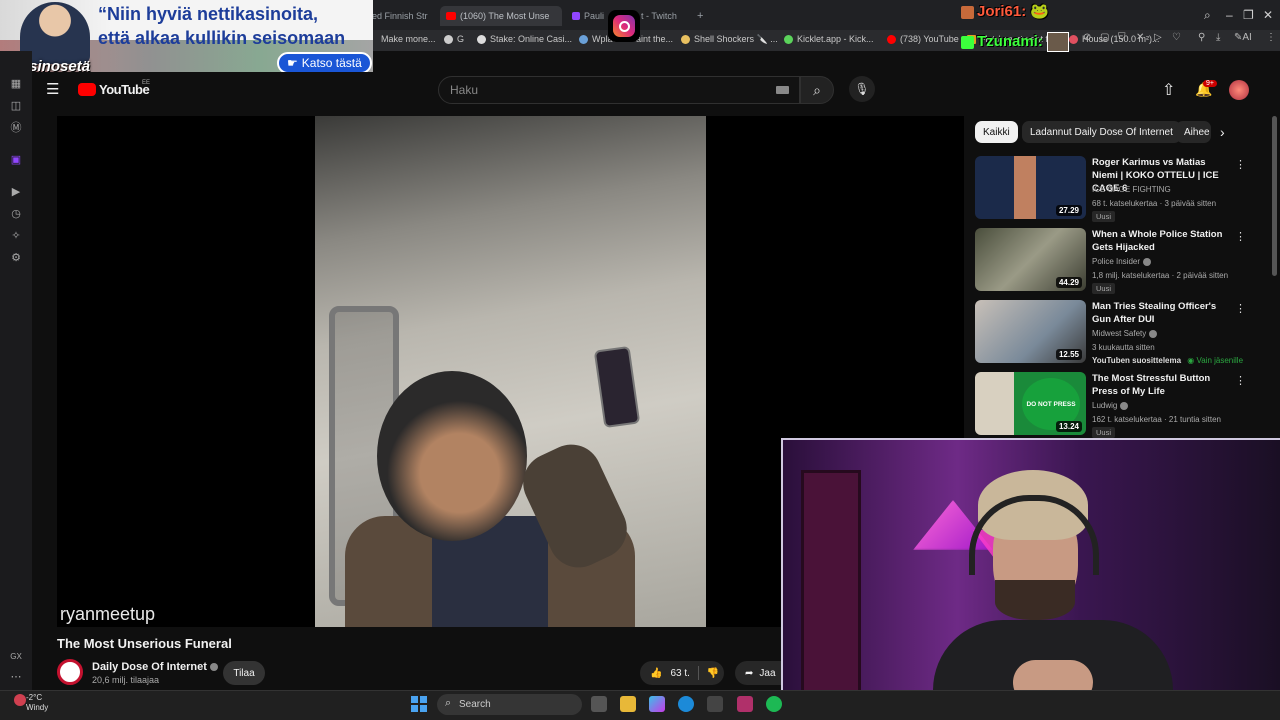 This screenshot has height=720, width=1280. What do you see at coordinates (1063, 595) in the screenshot?
I see `streamer` at bounding box center [1063, 595].